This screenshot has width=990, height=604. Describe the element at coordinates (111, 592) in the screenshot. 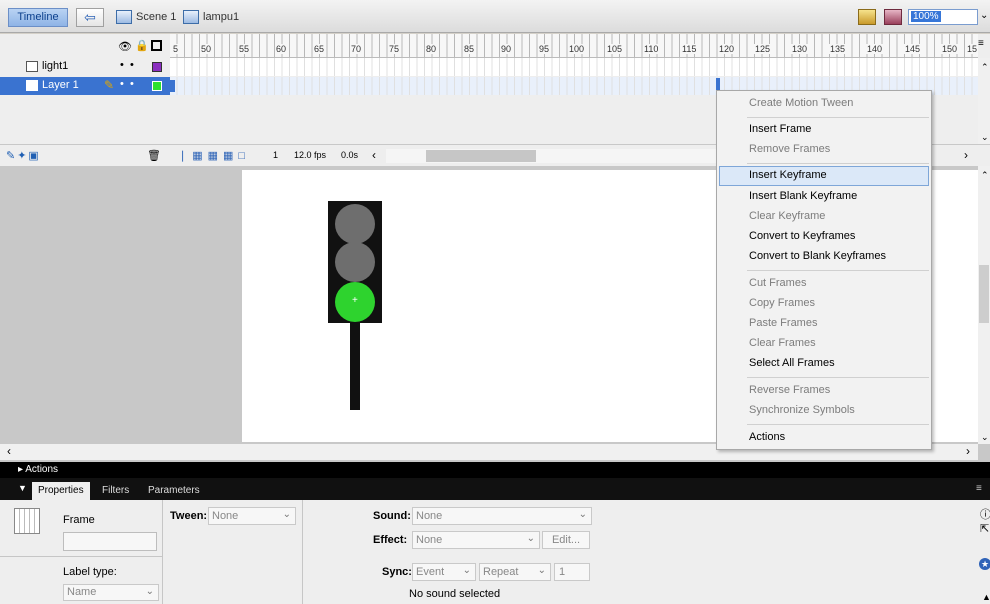

I see `label-type-select: Name ⌄` at that location.